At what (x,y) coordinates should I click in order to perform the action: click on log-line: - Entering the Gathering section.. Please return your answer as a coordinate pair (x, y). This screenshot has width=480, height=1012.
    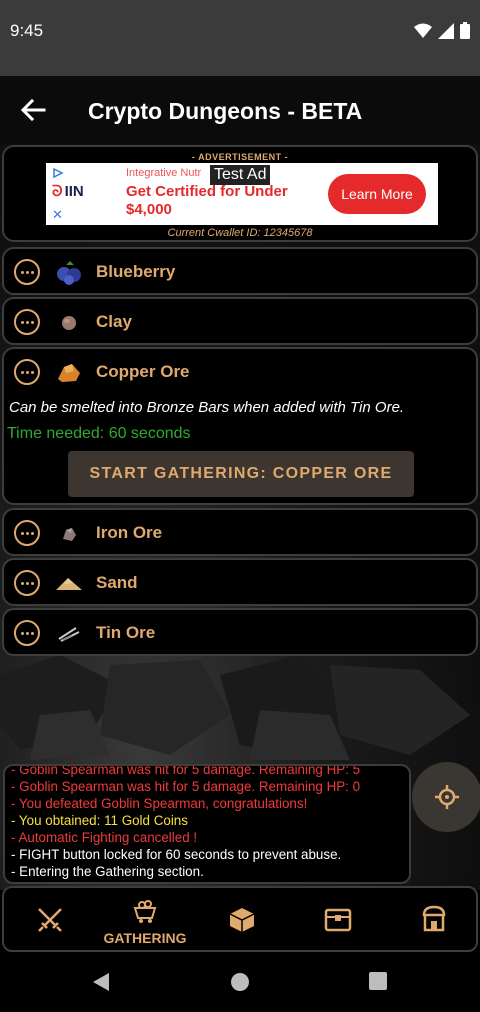
    Looking at the image, I should click on (107, 871).